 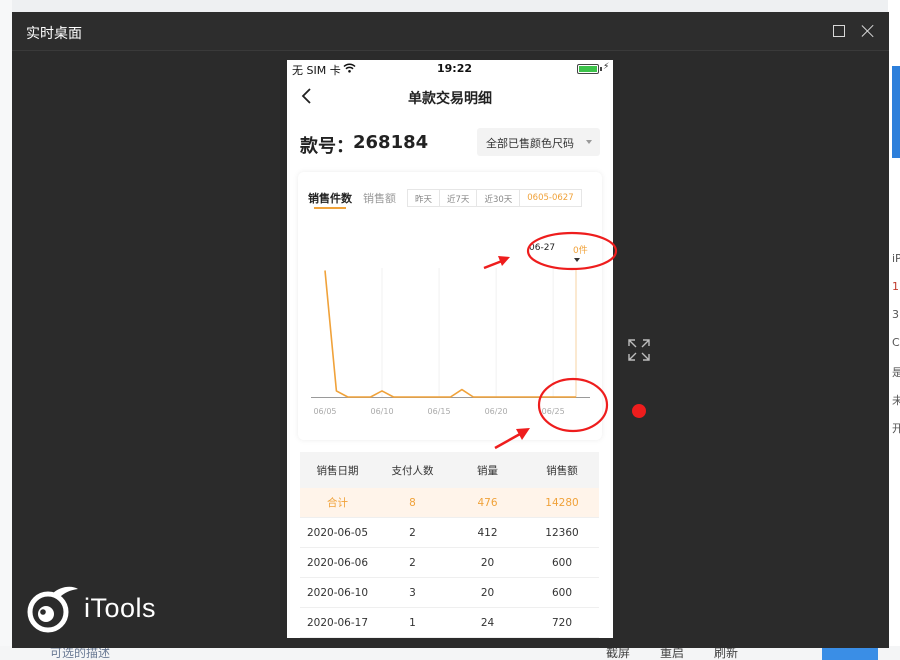 I want to click on background-side-text: C, so click(x=896, y=342).